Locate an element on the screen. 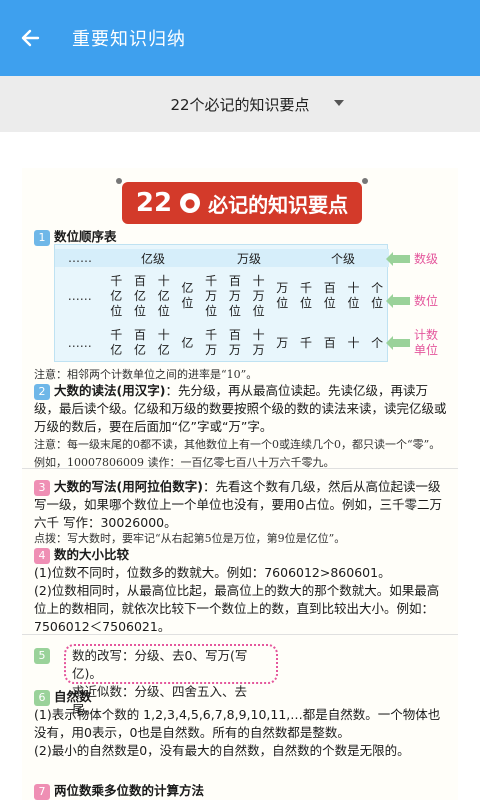  section-badge: 7 is located at coordinates (42, 791).